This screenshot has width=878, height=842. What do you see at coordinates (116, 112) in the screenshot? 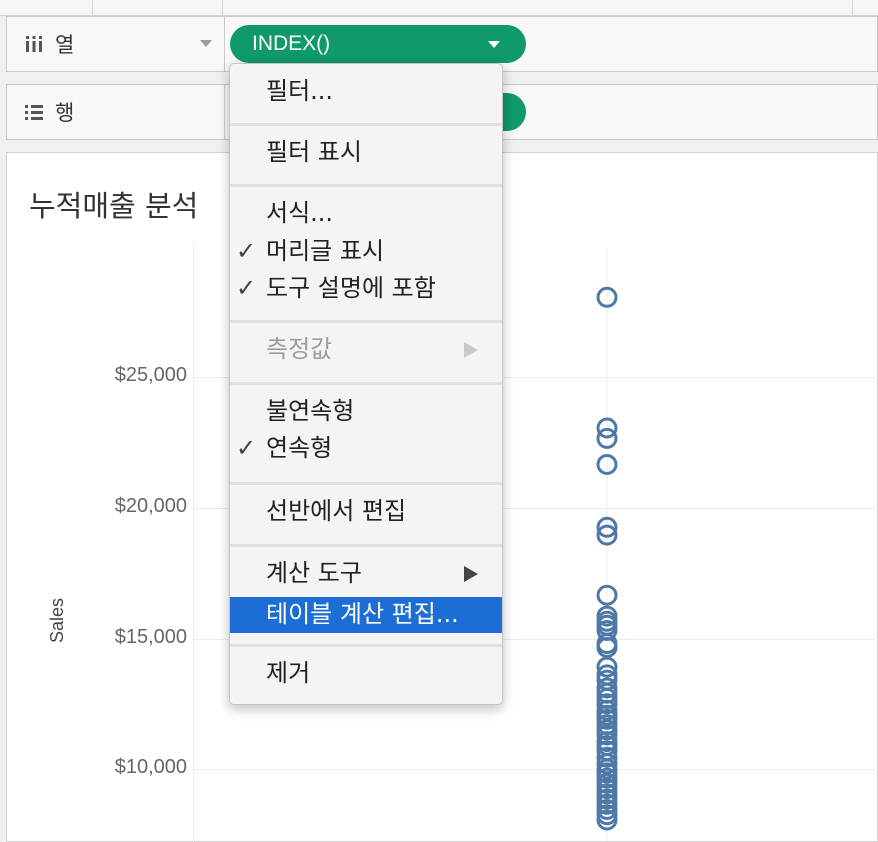
I see `rows-shelf-label-cell: 행` at bounding box center [116, 112].